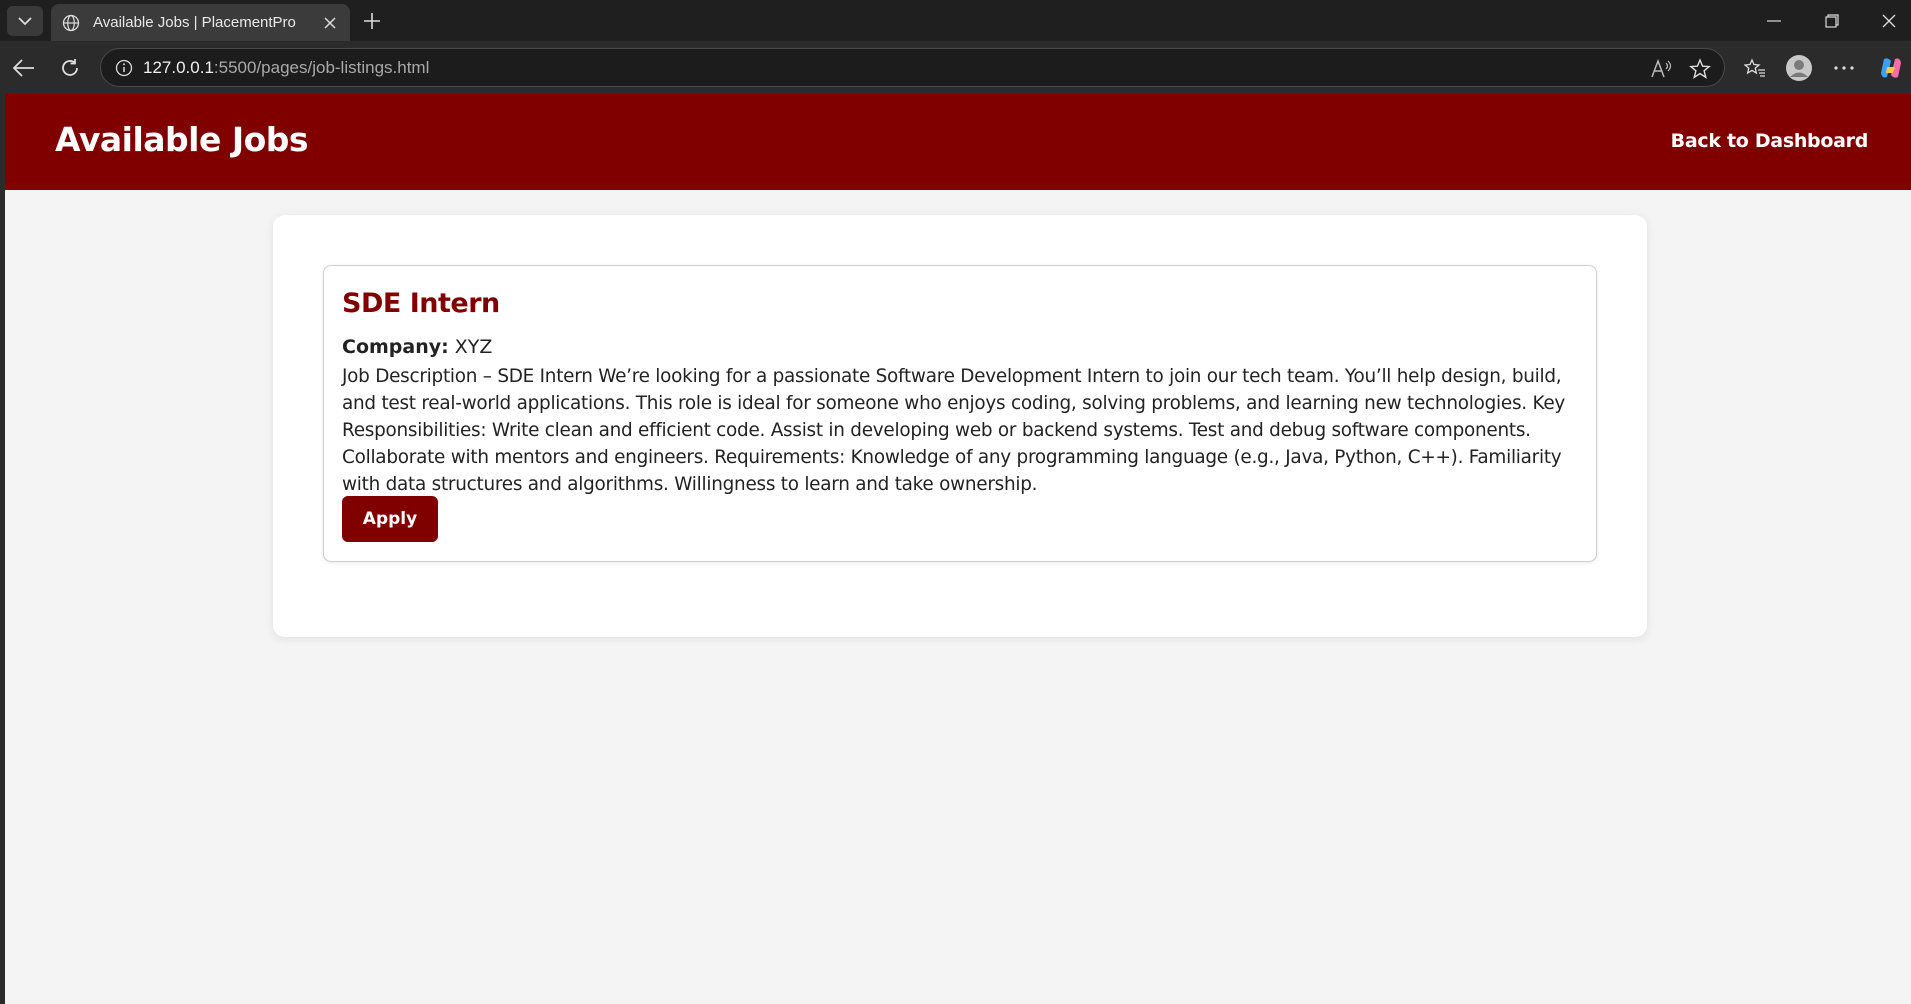 This screenshot has width=1911, height=1004. I want to click on url-path: :5500/pages/job-listings.html, so click(321, 67).